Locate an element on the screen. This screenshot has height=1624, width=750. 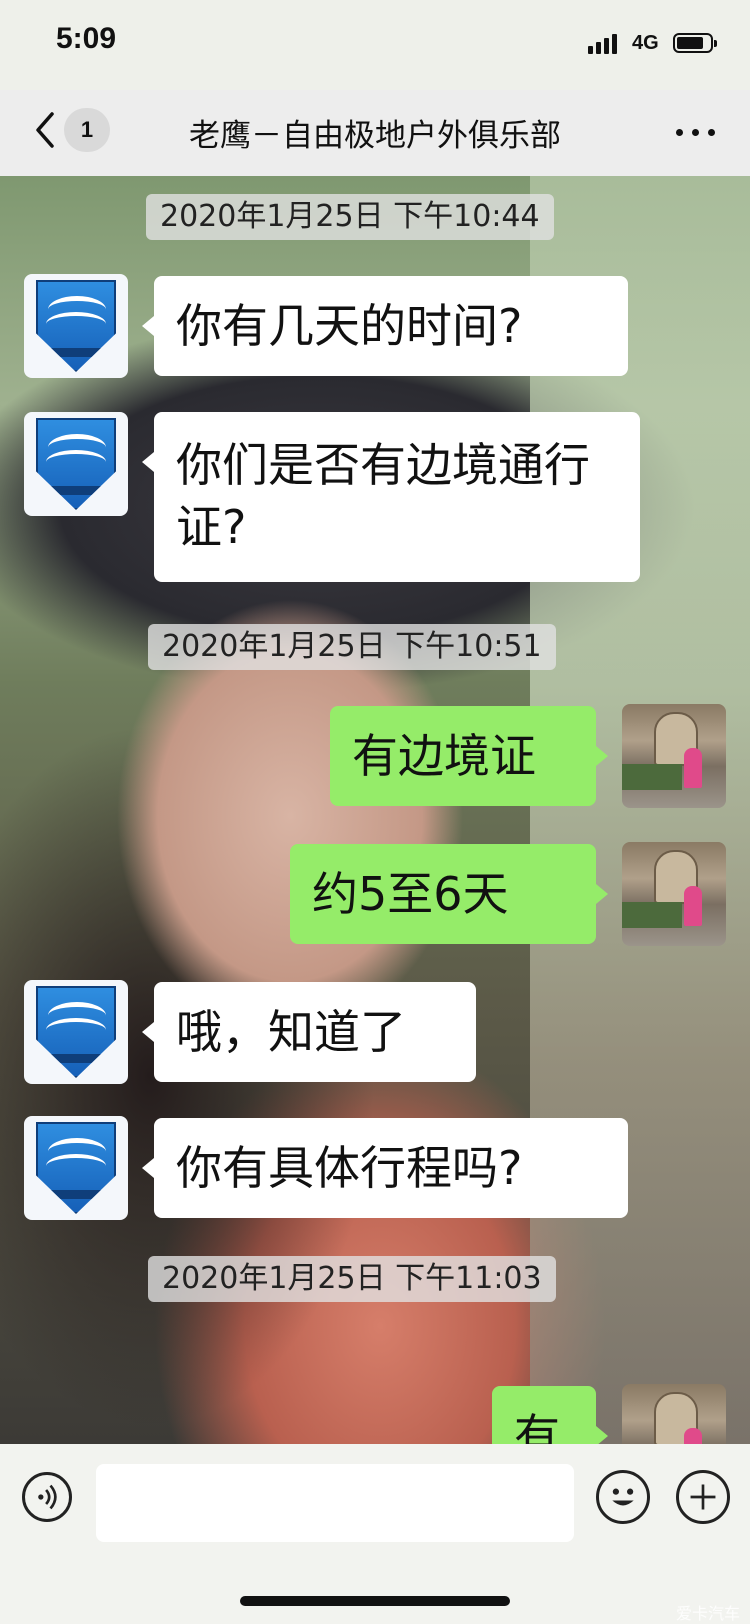
message-bubble-outgoing: 约5至6天 is located at coordinates (449, 894).